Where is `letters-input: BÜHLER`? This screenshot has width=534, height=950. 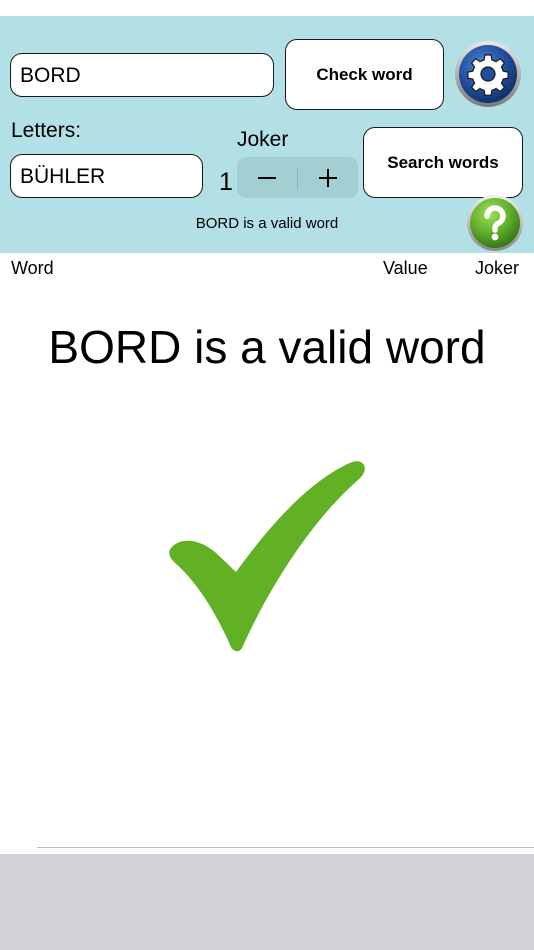
letters-input: BÜHLER is located at coordinates (106, 176).